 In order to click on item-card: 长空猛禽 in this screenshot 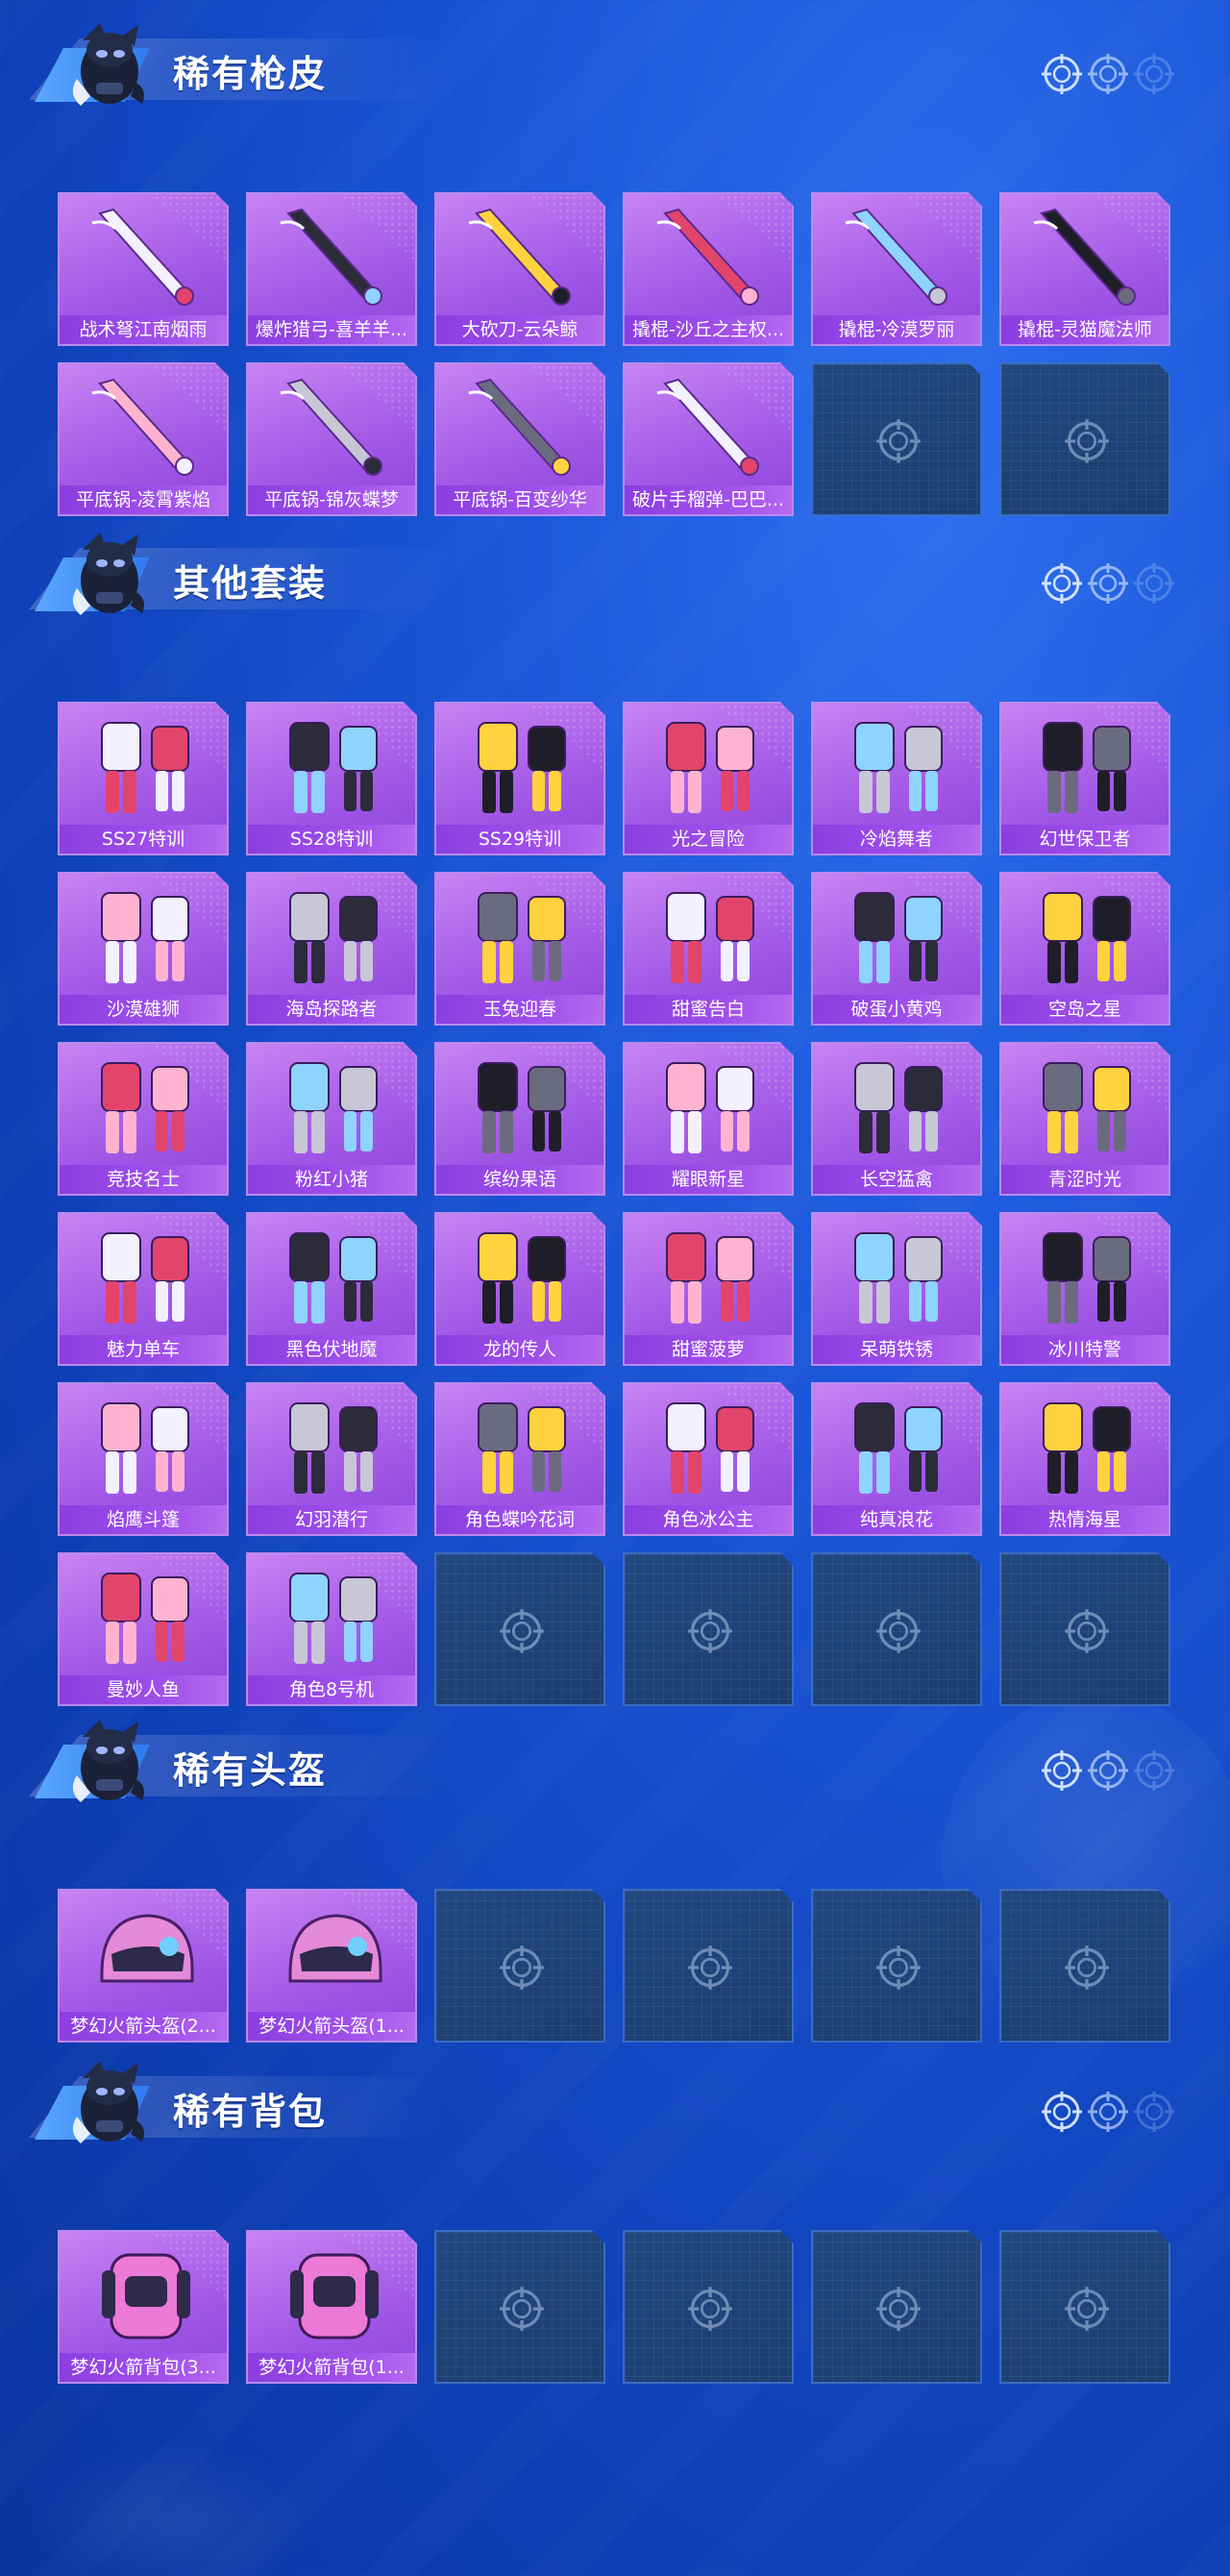, I will do `click(896, 1119)`.